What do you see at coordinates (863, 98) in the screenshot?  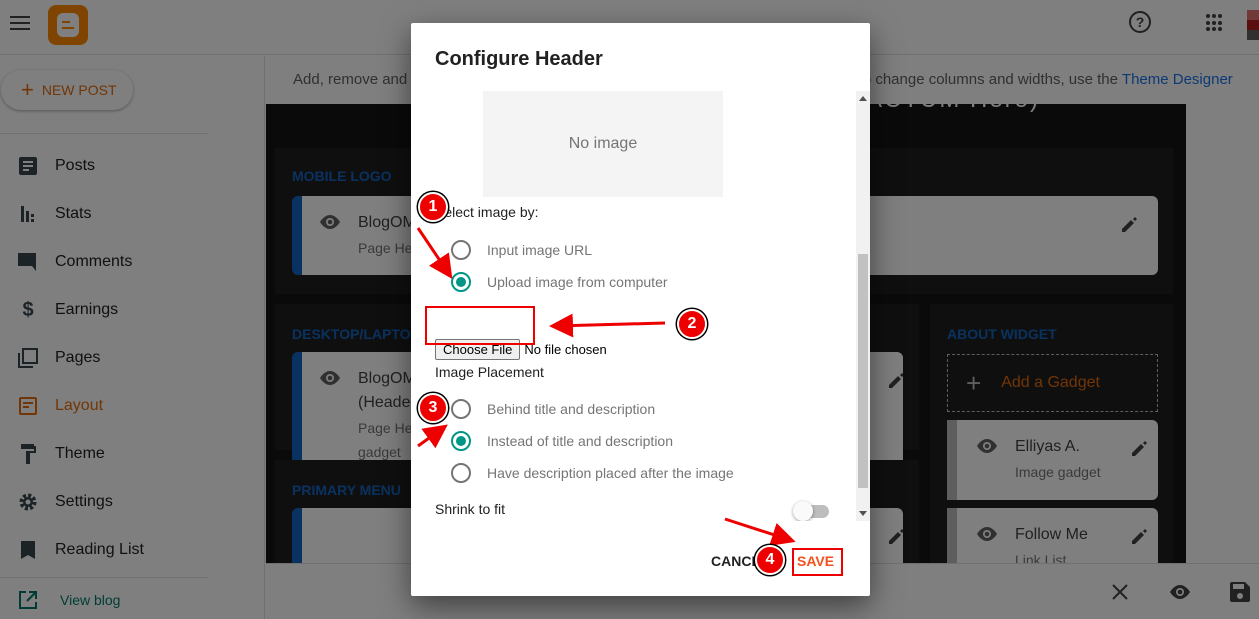 I see `scroll-up-arrow` at bounding box center [863, 98].